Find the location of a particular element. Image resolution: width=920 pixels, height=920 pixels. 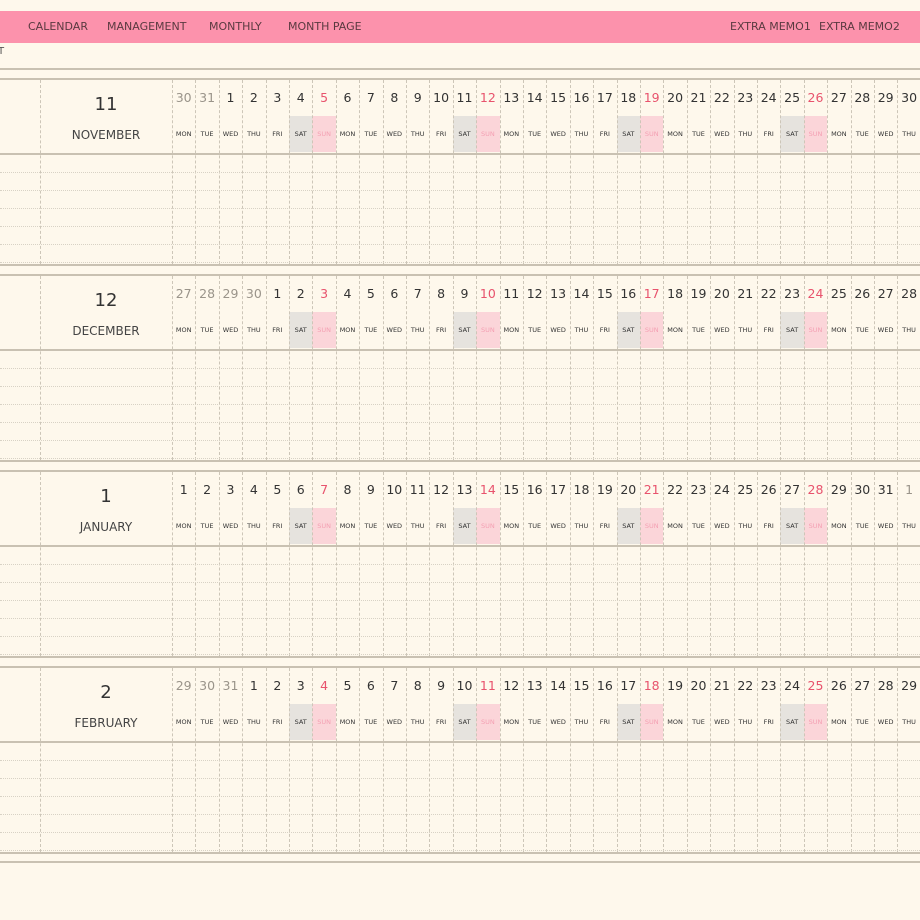

nav-calendar-link: CALENDAR is located at coordinates (58, 27).